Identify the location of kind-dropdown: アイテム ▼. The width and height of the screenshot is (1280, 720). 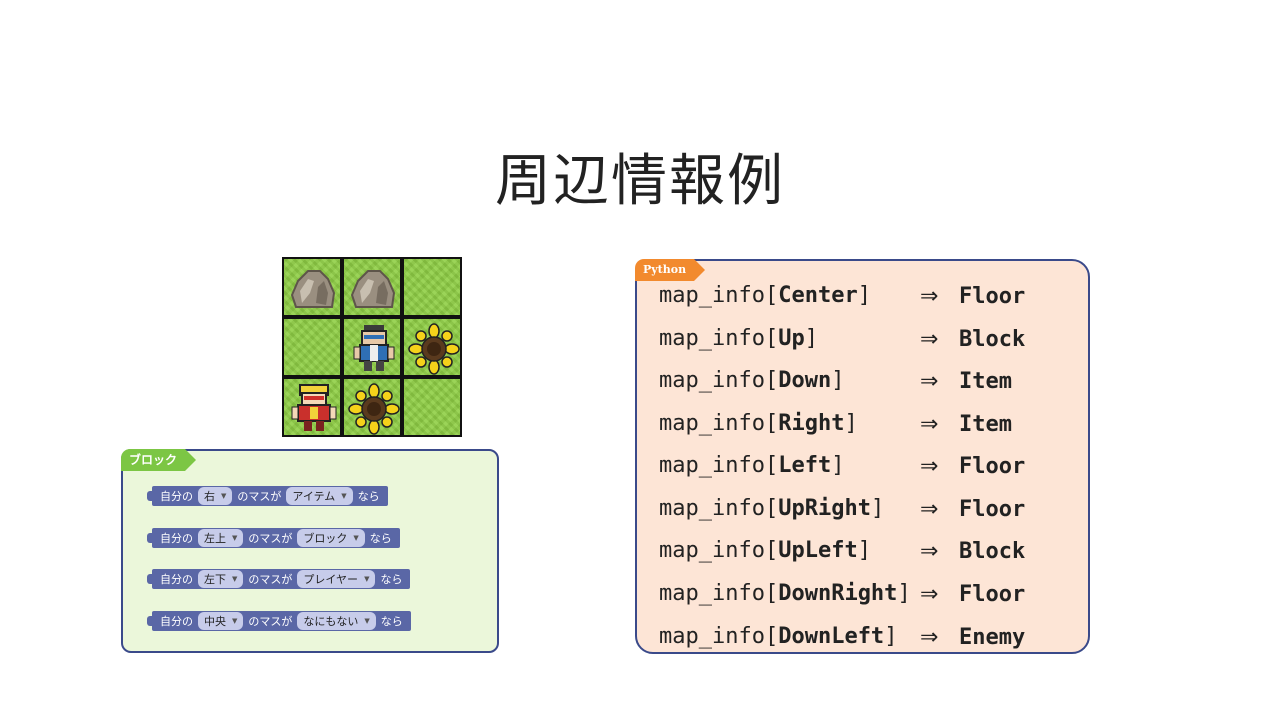
(319, 496).